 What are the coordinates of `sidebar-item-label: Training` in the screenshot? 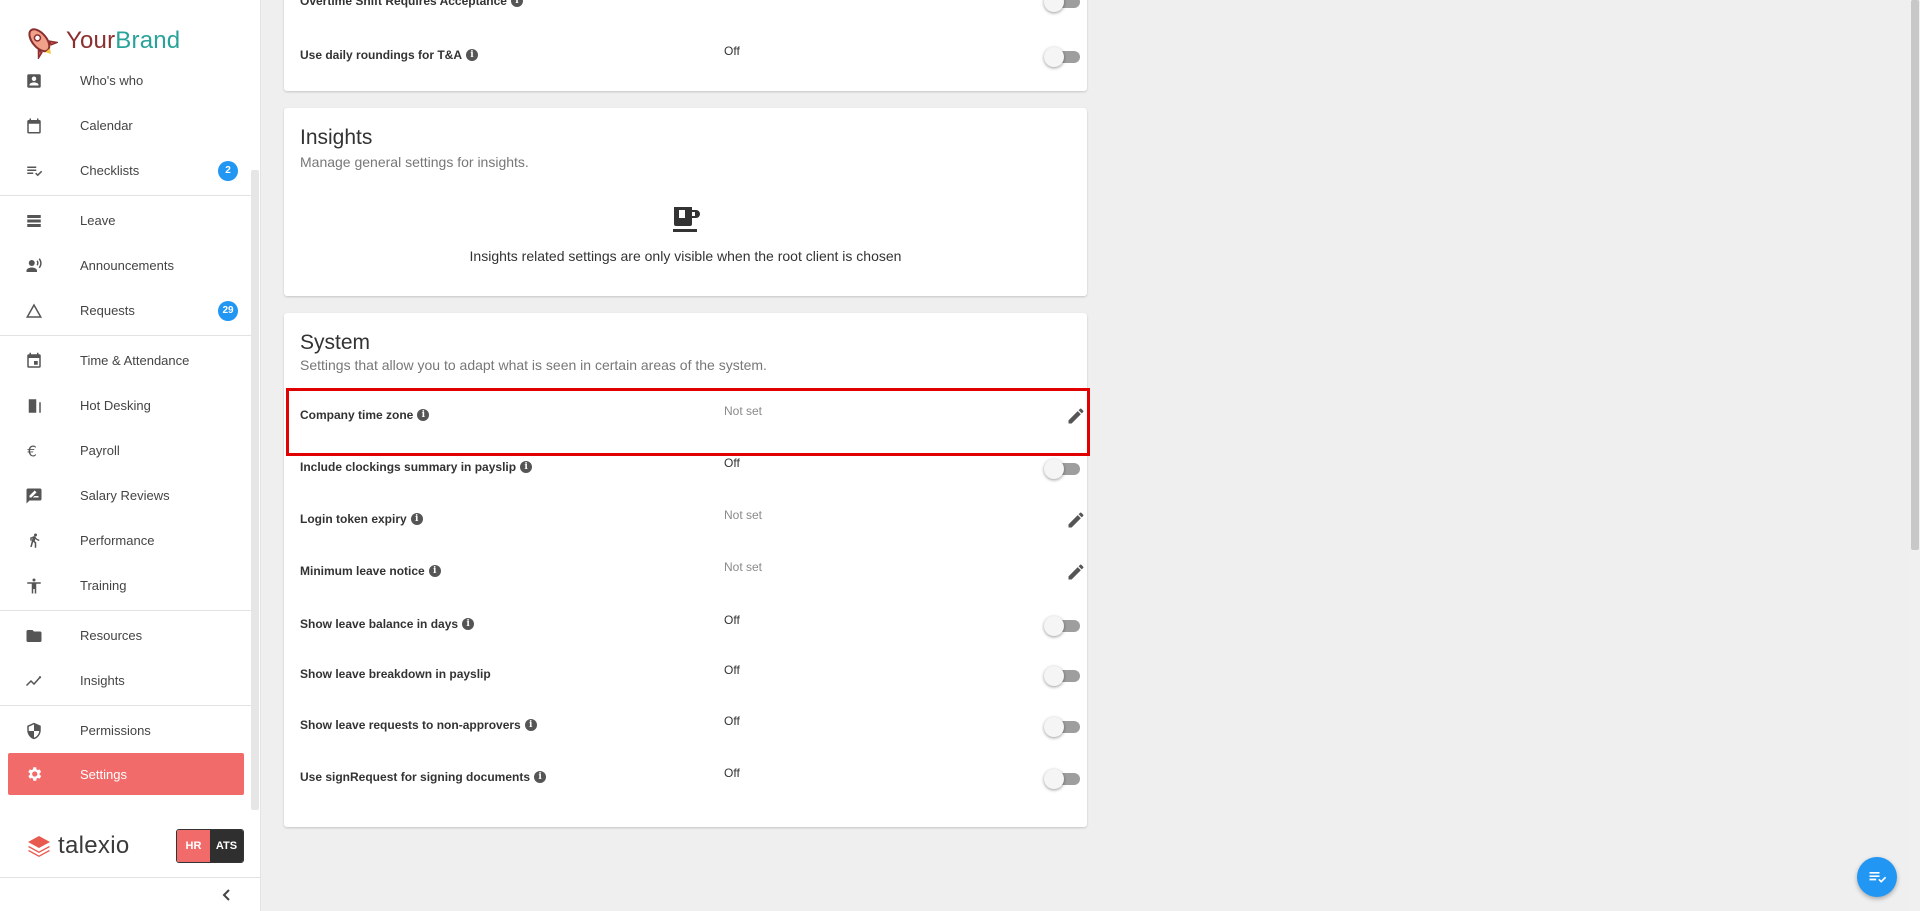 It's located at (103, 585).